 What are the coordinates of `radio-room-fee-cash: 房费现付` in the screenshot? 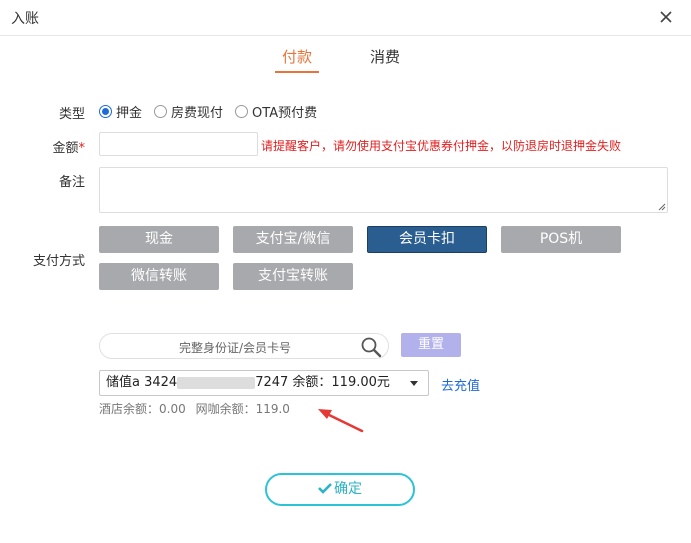 It's located at (188, 111).